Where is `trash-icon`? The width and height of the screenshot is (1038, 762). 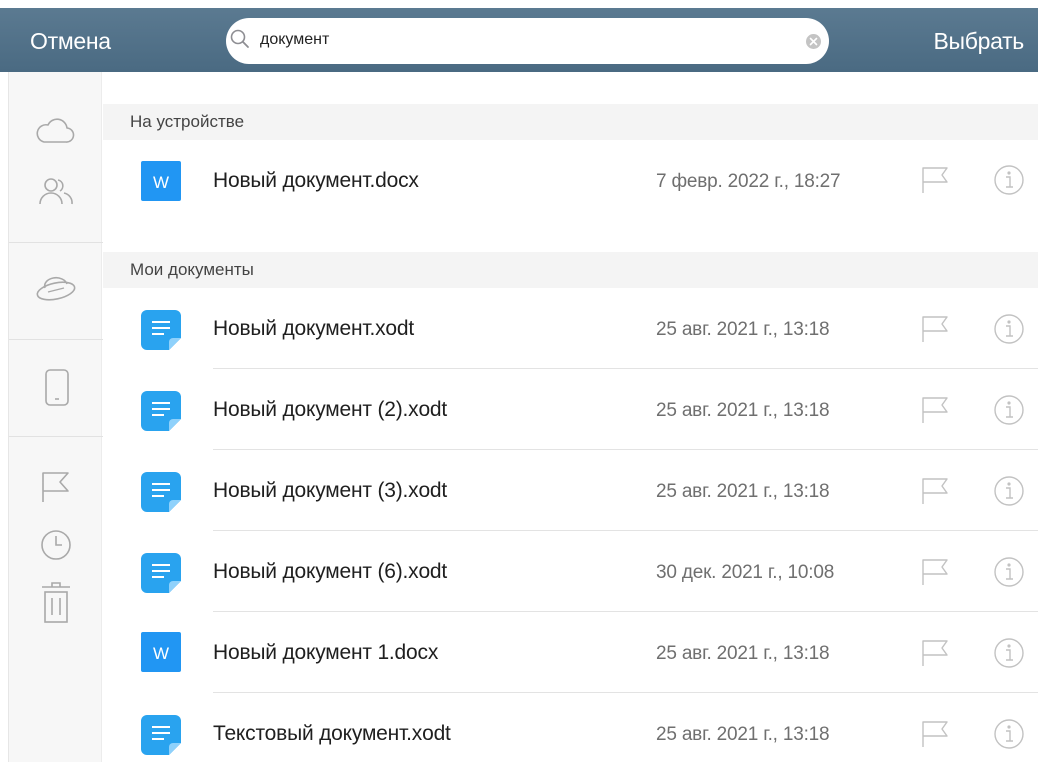 trash-icon is located at coordinates (56, 602).